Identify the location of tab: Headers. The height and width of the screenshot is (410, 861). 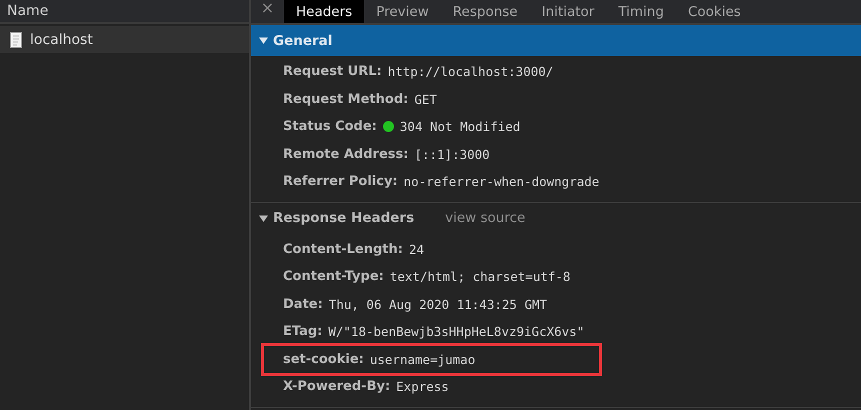
(324, 11).